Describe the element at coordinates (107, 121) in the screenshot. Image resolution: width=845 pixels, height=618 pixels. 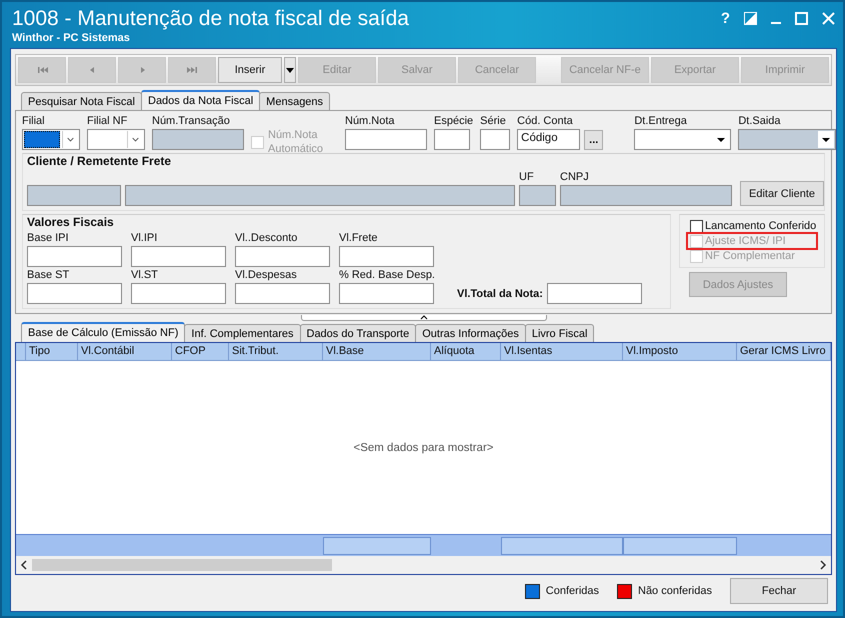
I see `field-label: Filial NF` at that location.